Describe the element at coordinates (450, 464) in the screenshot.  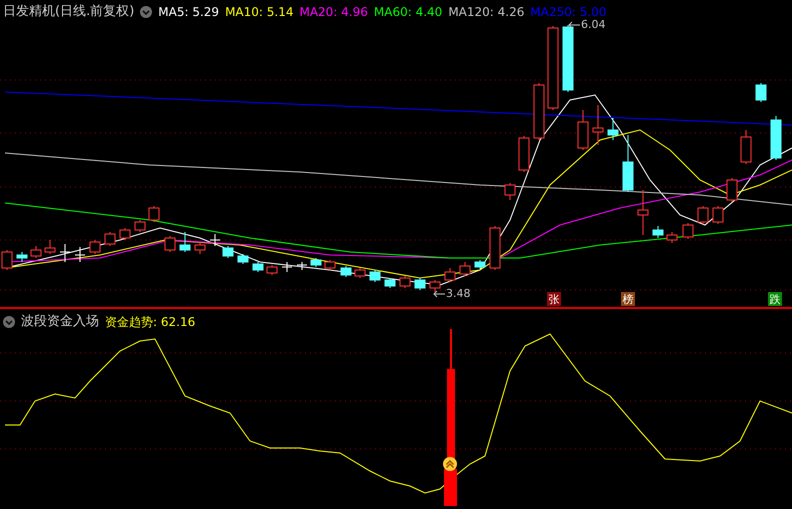
I see `double-chevron-up-icon` at that location.